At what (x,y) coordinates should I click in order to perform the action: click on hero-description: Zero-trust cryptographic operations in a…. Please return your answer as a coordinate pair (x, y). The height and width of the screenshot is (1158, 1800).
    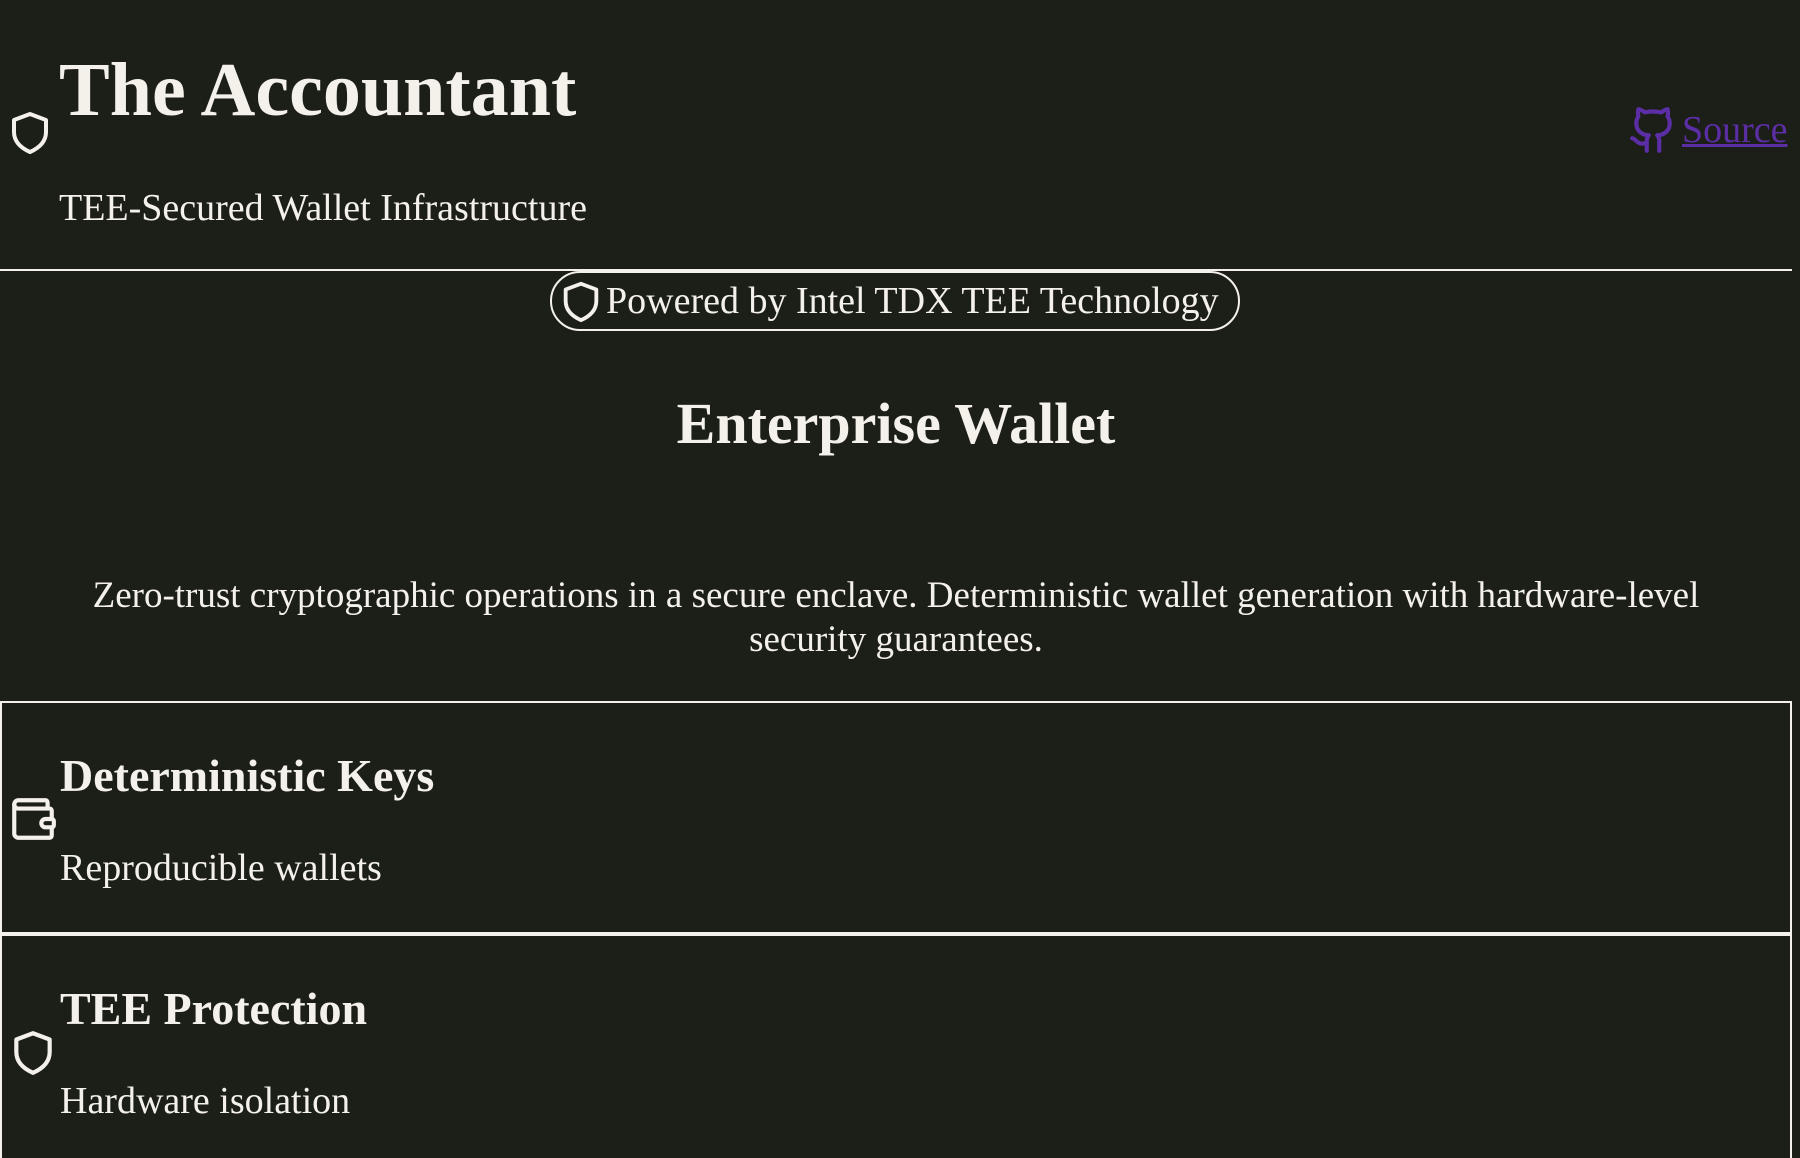
    Looking at the image, I should click on (896, 617).